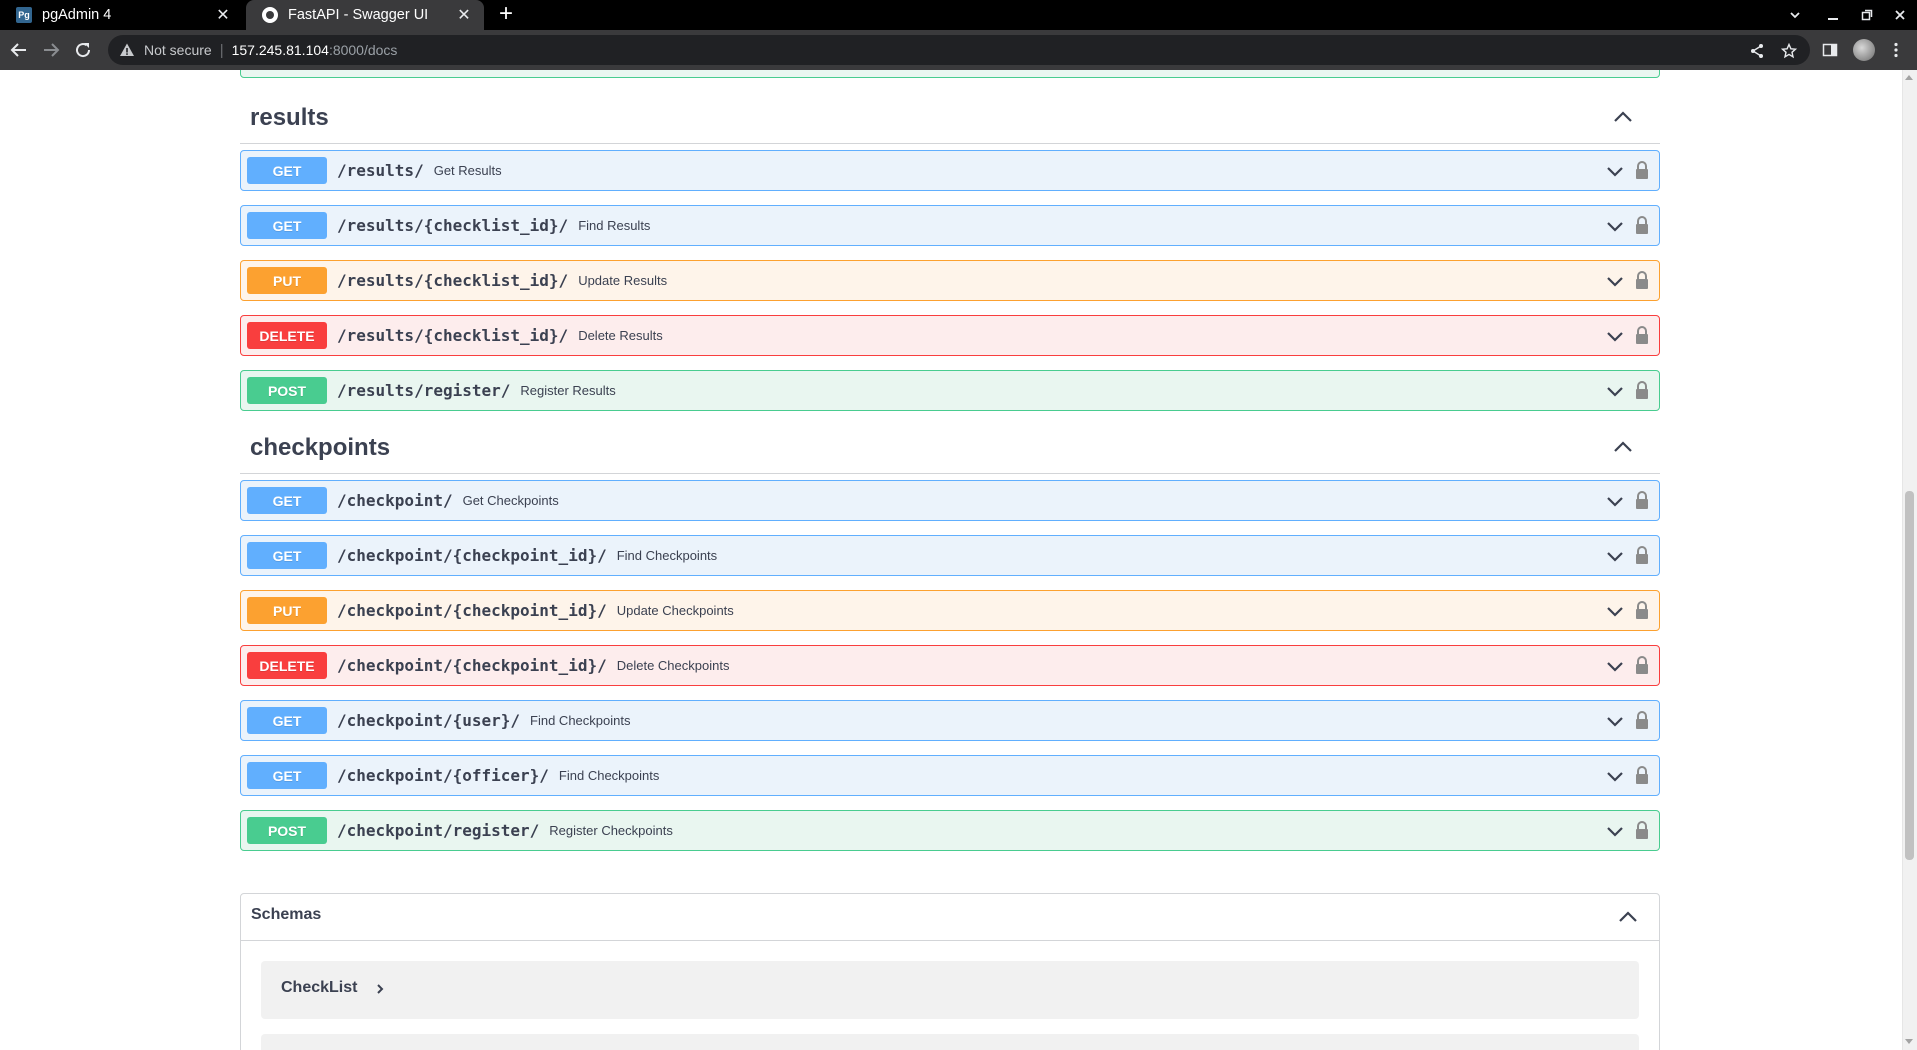 The height and width of the screenshot is (1050, 1917). Describe the element at coordinates (453, 280) in the screenshot. I see `operation-path: /results/{checklist_id}/` at that location.